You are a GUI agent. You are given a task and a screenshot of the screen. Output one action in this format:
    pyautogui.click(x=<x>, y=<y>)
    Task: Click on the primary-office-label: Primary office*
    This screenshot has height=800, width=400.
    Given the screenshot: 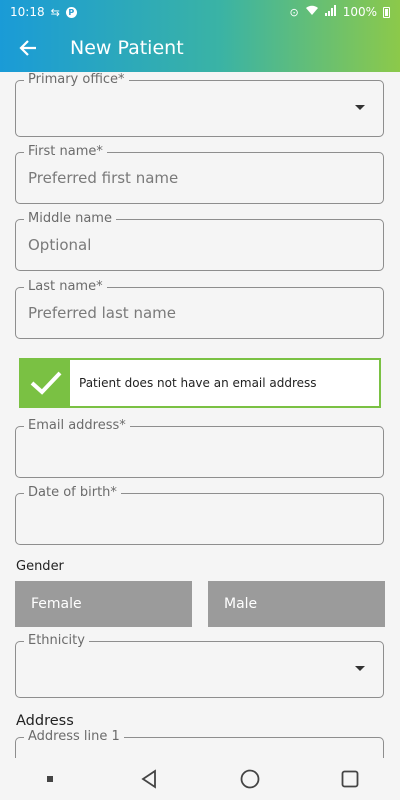 What is the action you would take?
    pyautogui.click(x=76, y=79)
    